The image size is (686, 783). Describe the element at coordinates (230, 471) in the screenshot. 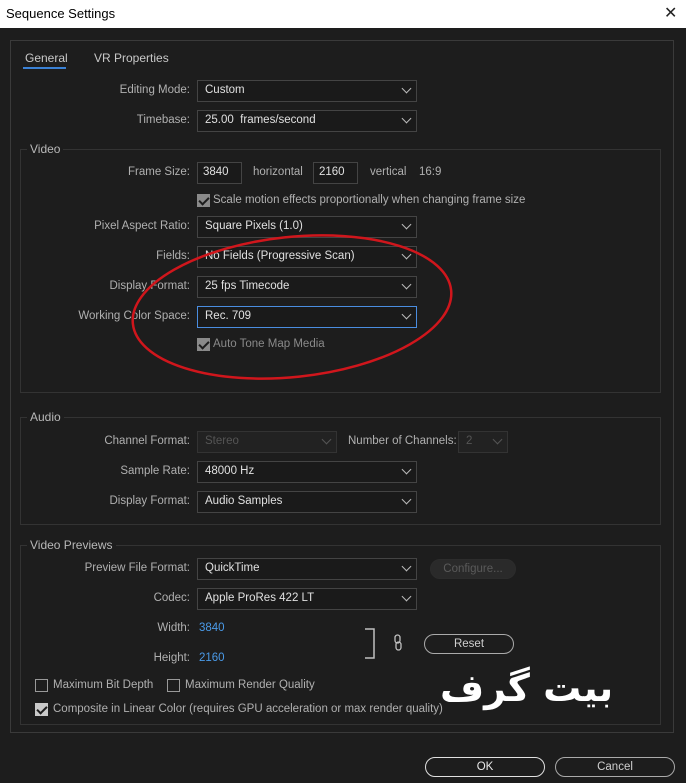

I see `sample-rate-value: 48000 Hz` at that location.